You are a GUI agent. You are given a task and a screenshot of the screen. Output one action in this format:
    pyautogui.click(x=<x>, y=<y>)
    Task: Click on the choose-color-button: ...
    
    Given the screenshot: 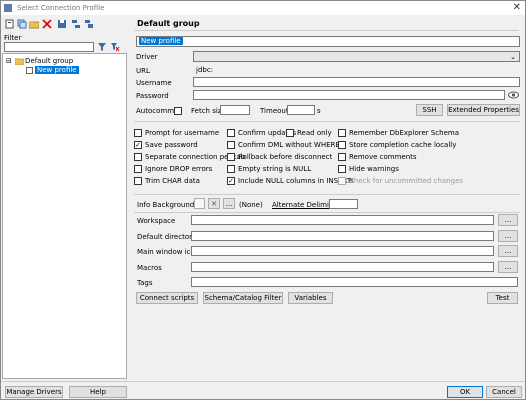 What is the action you would take?
    pyautogui.click(x=229, y=203)
    